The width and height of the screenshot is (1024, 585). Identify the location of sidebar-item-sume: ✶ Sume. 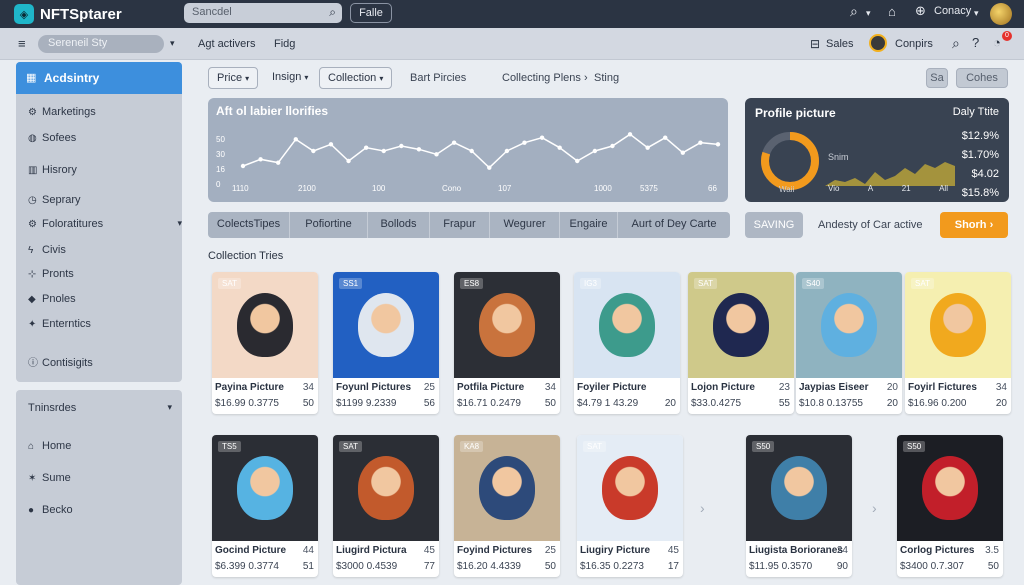
(49, 478).